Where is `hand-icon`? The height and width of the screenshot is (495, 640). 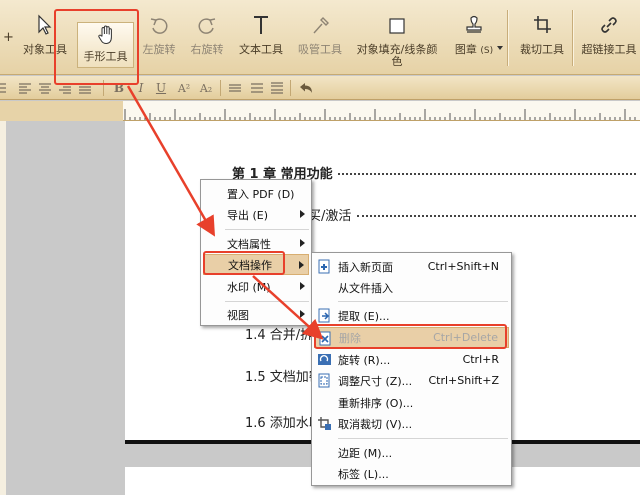
hand-icon is located at coordinates (104, 35).